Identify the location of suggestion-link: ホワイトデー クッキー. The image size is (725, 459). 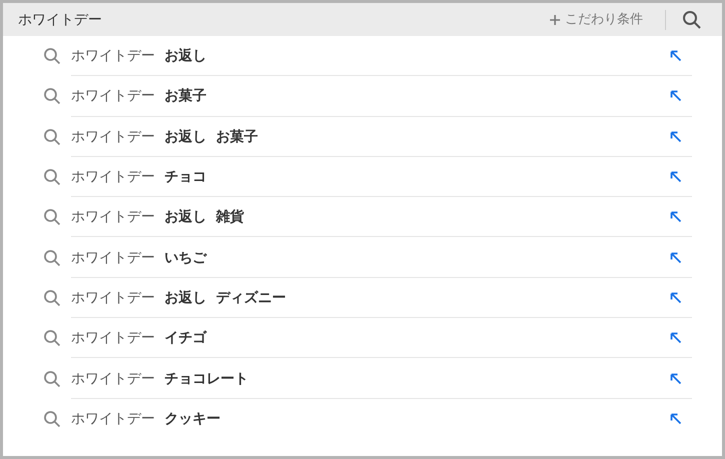
(381, 418).